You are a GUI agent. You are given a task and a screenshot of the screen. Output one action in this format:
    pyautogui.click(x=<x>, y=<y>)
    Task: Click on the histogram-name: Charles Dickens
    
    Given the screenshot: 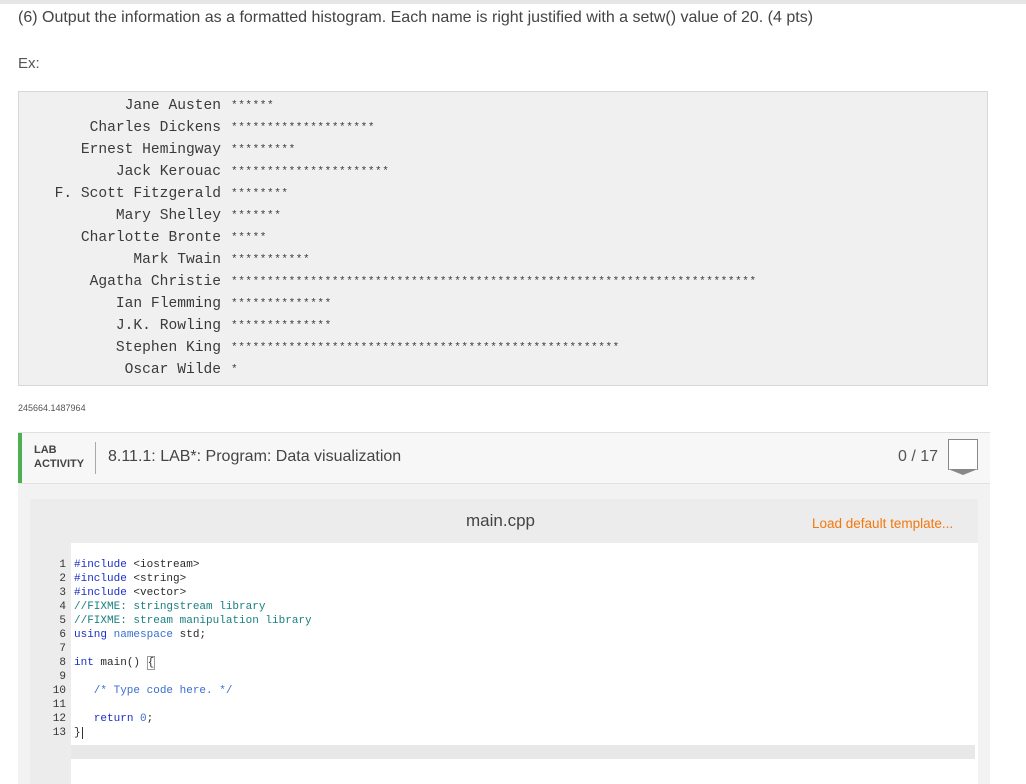 What is the action you would take?
    pyautogui.click(x=155, y=128)
    